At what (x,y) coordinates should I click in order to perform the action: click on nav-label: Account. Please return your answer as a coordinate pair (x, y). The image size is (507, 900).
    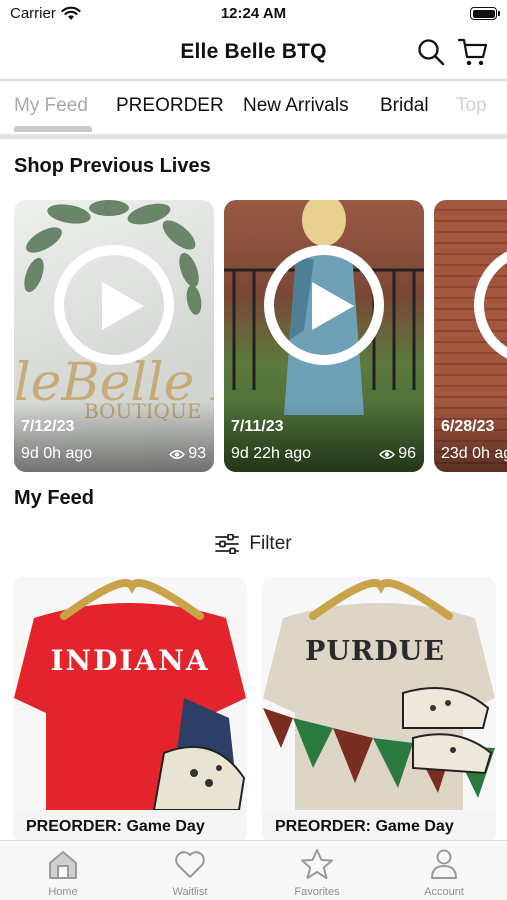
    Looking at the image, I should click on (444, 892).